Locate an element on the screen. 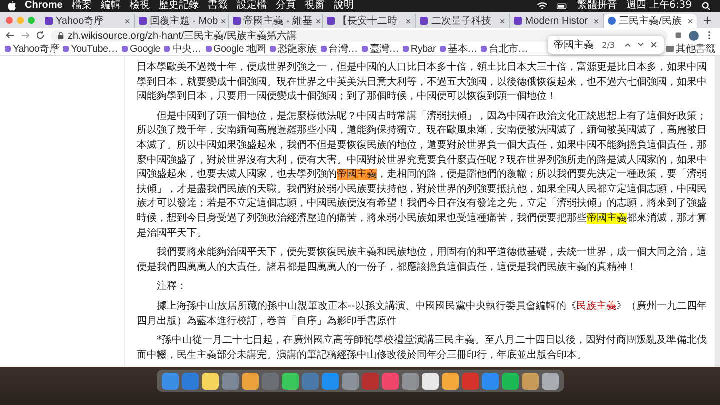  paragraph: *孫中山從一月二十七日起，在廣州國立高等師範學校禮堂演講三民主義。至八月二十四日以後，因對付商團叛亂及準備北伐而中輟，民生主義部分未講完。演講的筆記稿經孫中山修改後於同年分三冊印行，年底並出版合印本。 is located at coordinates (422, 348).